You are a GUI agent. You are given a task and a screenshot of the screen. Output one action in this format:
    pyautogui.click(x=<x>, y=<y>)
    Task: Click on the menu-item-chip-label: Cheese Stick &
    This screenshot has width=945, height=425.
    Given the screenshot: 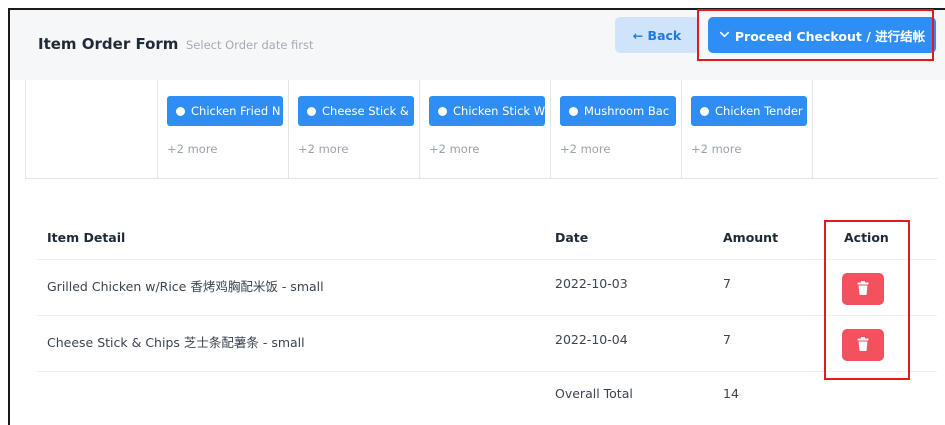 What is the action you would take?
    pyautogui.click(x=365, y=111)
    